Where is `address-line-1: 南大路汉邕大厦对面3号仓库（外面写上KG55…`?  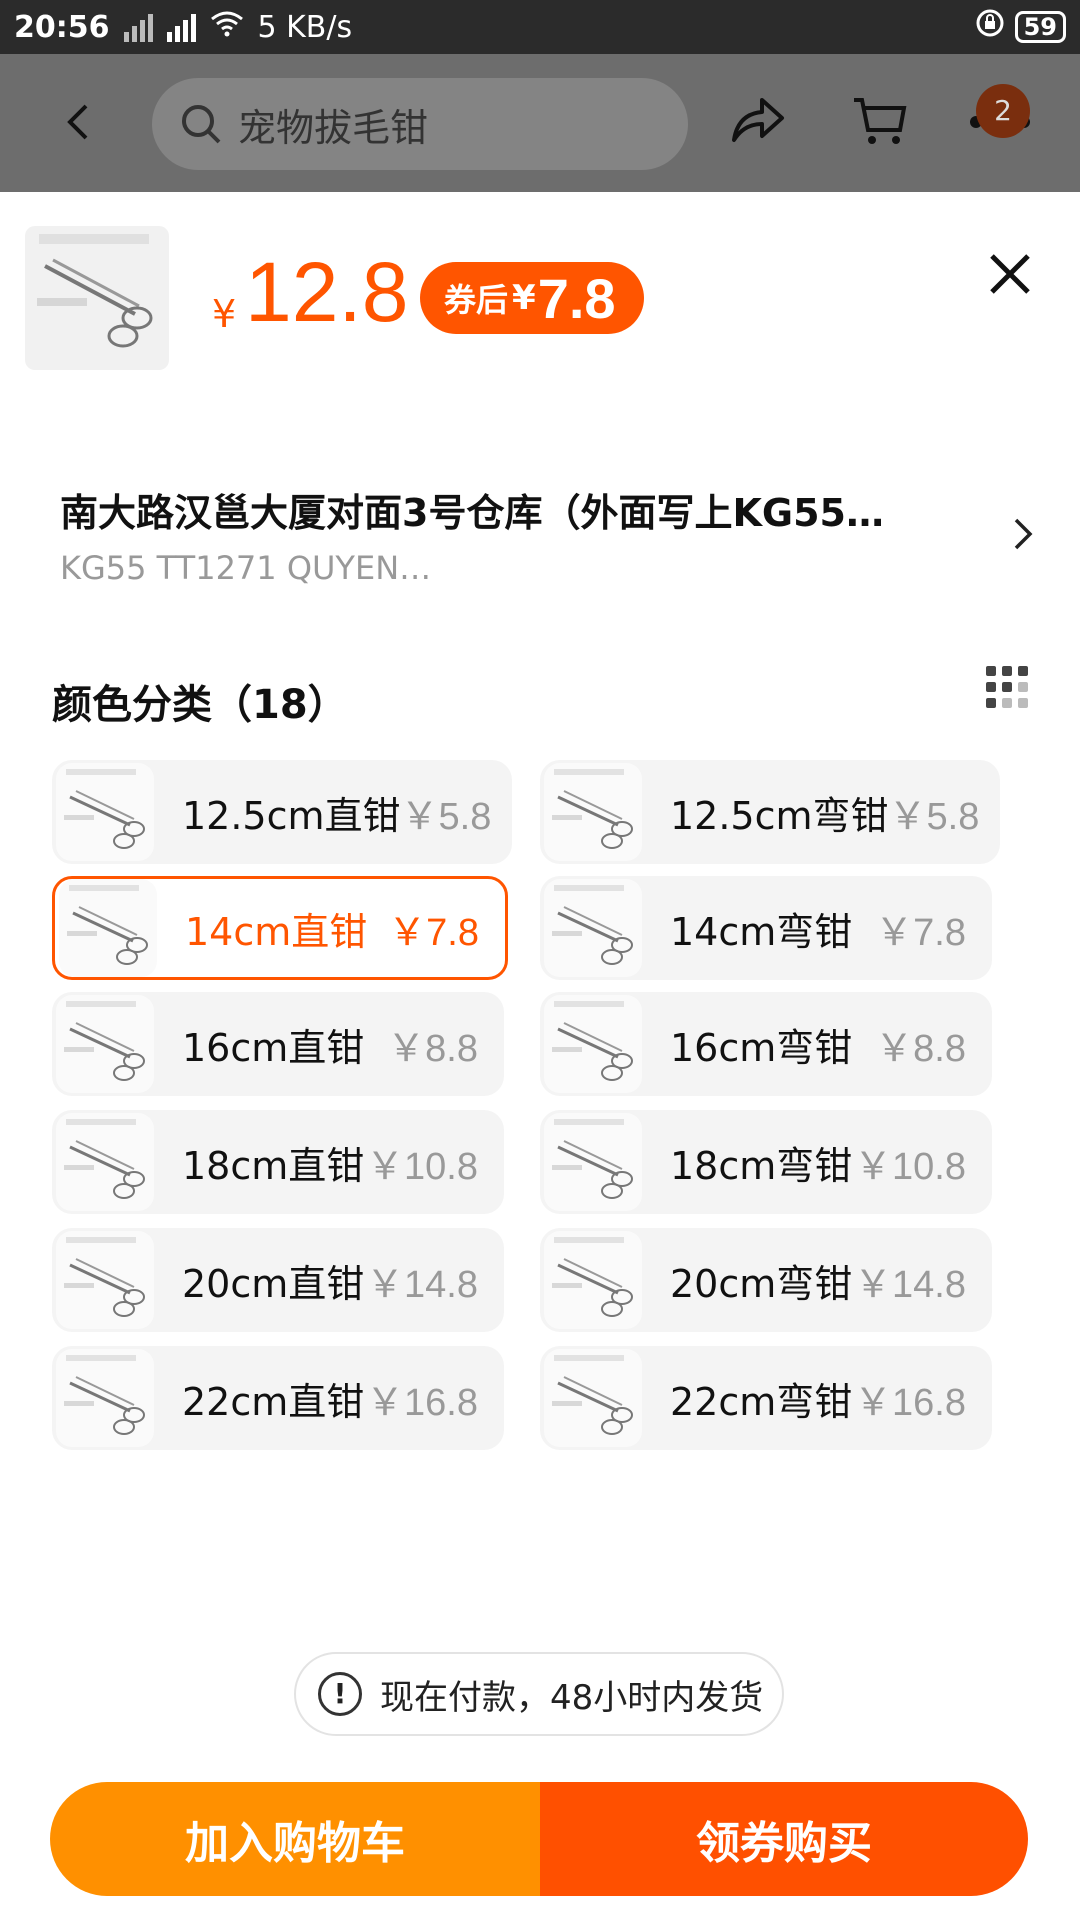 address-line-1: 南大路汉邕大厦对面3号仓库（外面写上KG55… is located at coordinates (472, 513).